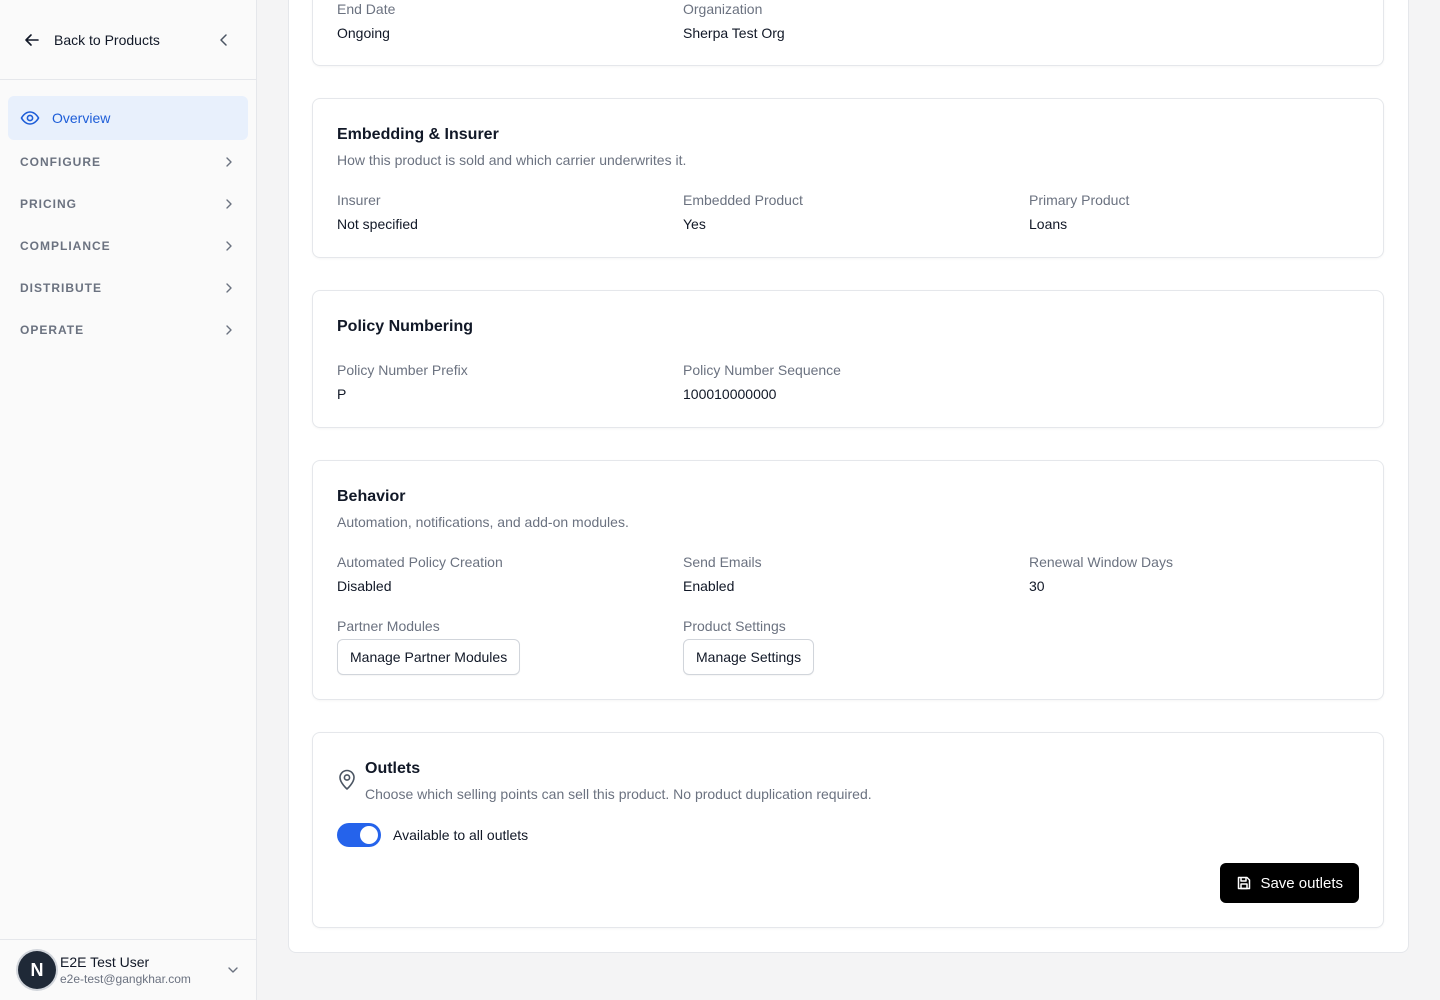 The width and height of the screenshot is (1440, 1000). I want to click on field-value: Disabled, so click(364, 586).